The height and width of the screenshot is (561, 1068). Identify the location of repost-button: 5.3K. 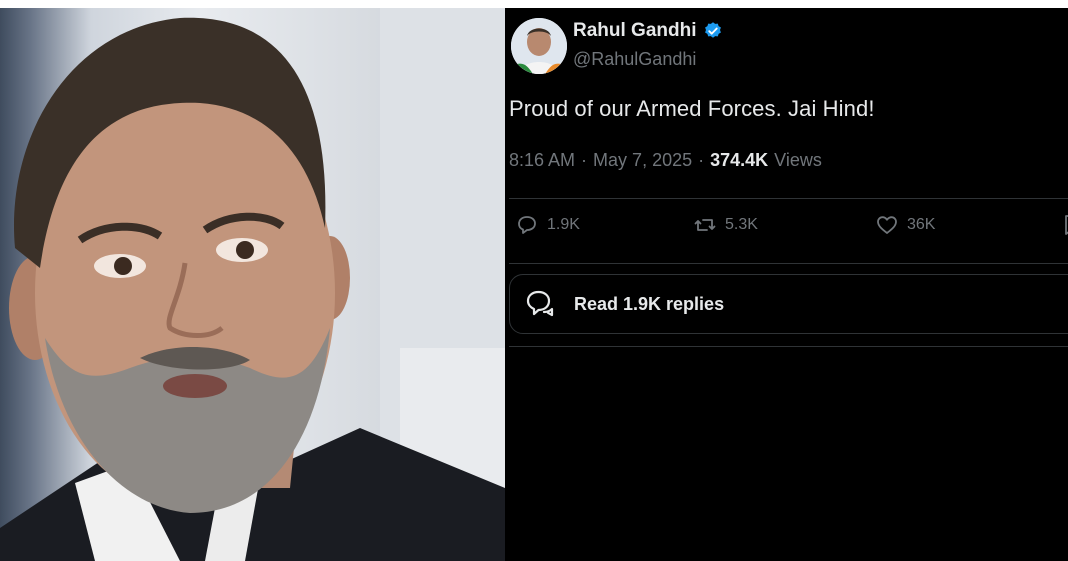
(725, 225).